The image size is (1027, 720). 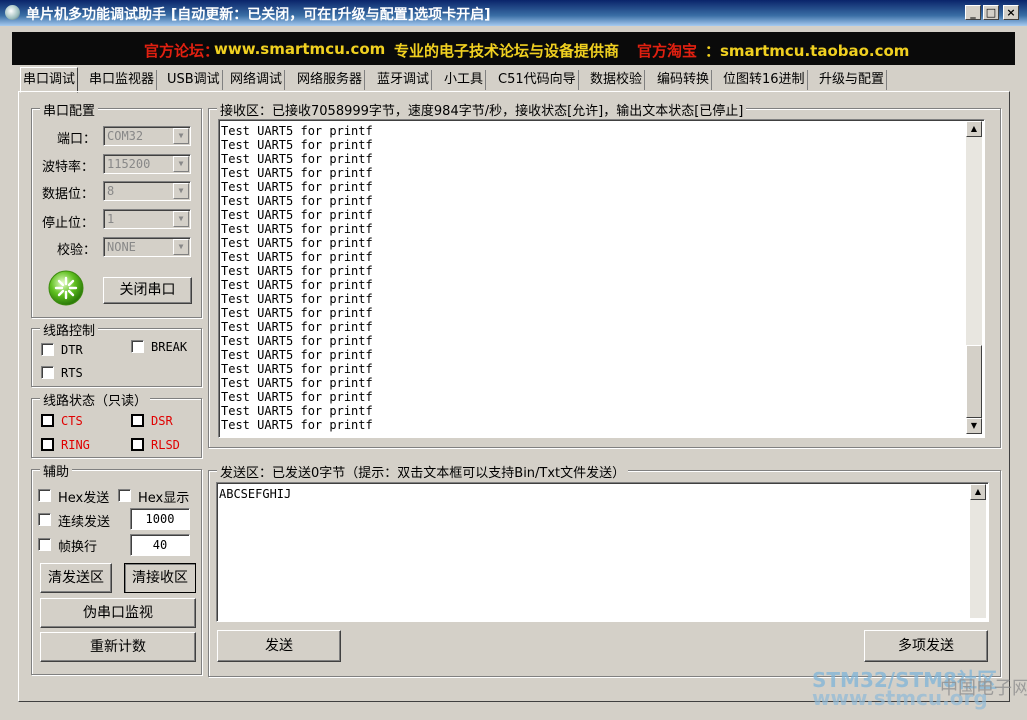 I want to click on send-scrollbar: ▲, so click(x=978, y=551).